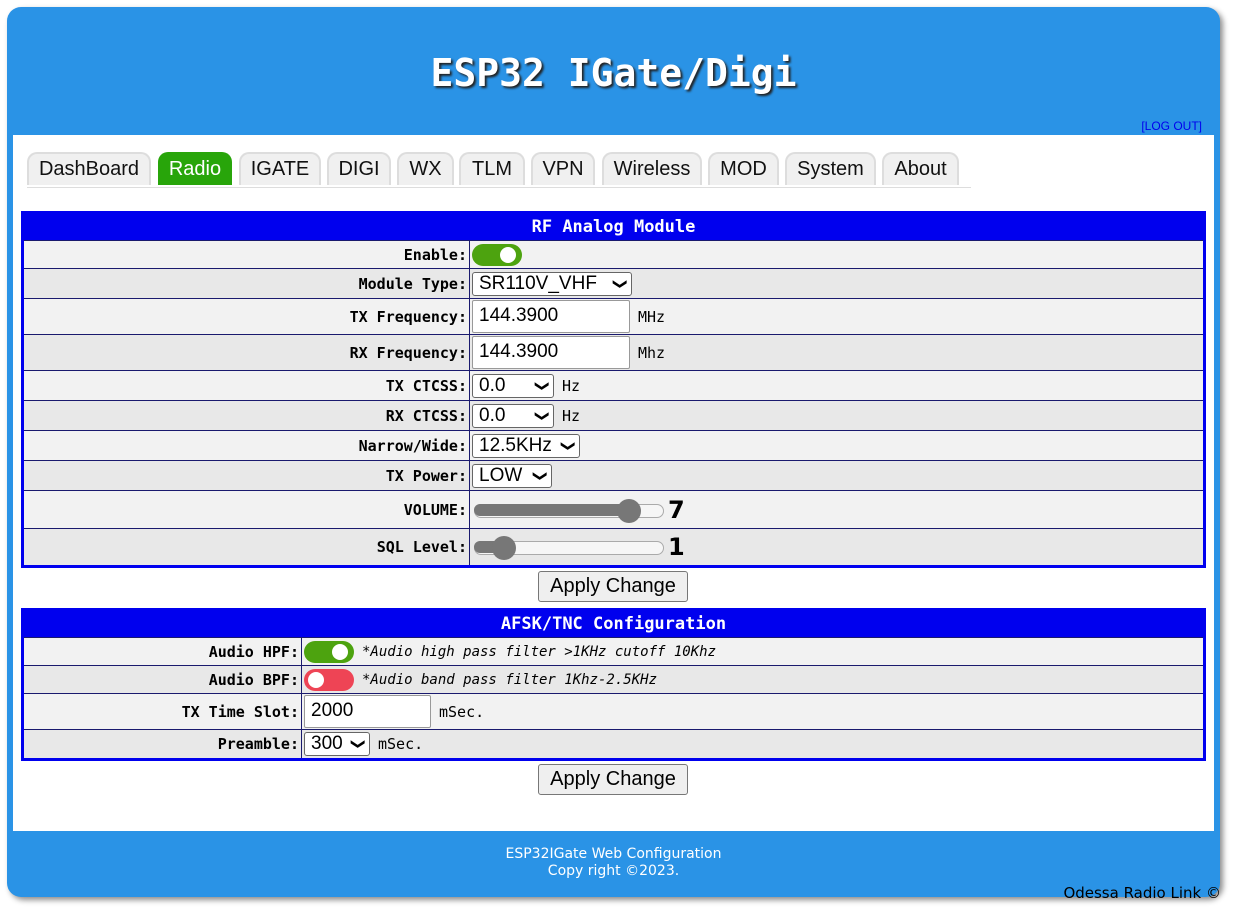 The height and width of the screenshot is (911, 1233). Describe the element at coordinates (613, 226) in the screenshot. I see `rf-module-title: RF Analog Module` at that location.